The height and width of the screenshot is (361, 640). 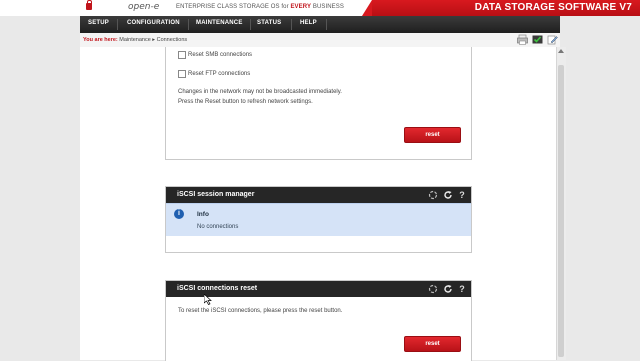 I want to click on nav-configuration: CONFIGURATION, so click(x=153, y=23).